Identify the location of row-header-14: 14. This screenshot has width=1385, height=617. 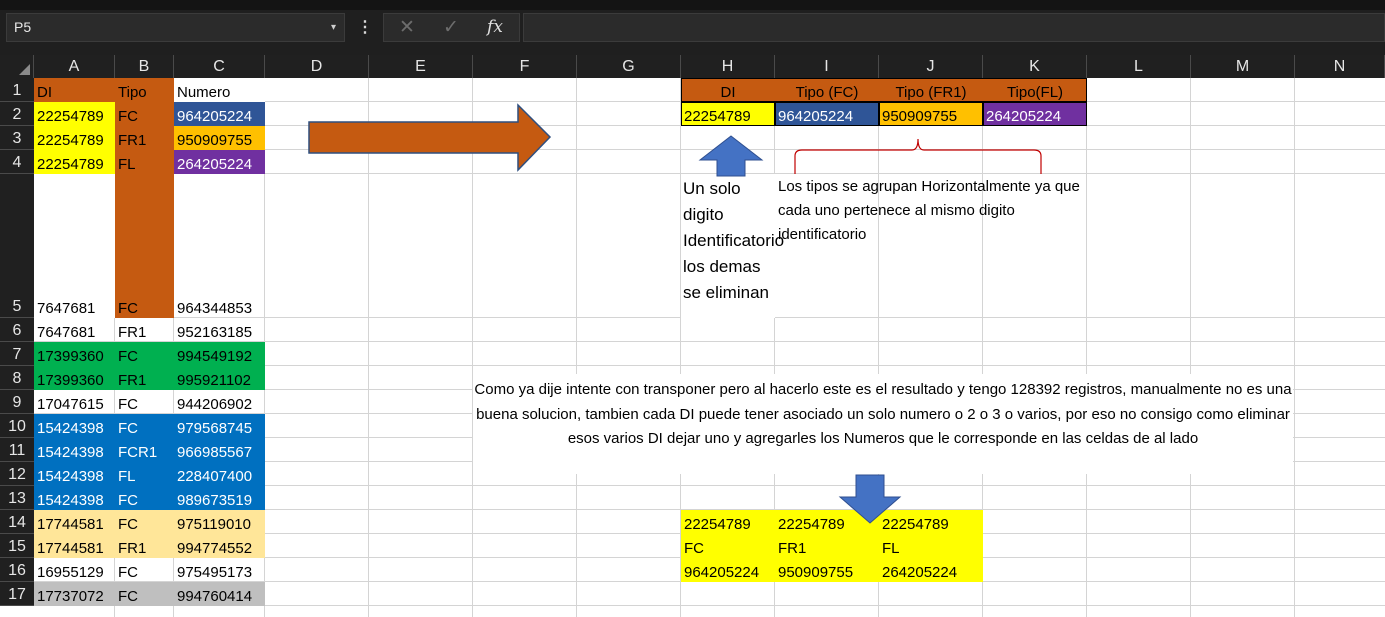
(17, 522).